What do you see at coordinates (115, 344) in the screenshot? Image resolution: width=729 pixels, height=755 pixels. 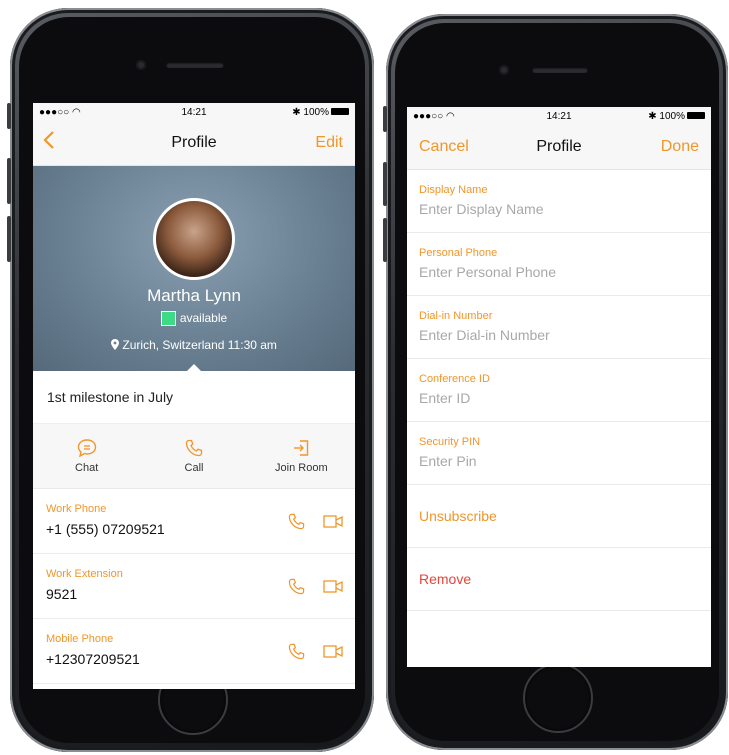 I see `location-pin-icon` at bounding box center [115, 344].